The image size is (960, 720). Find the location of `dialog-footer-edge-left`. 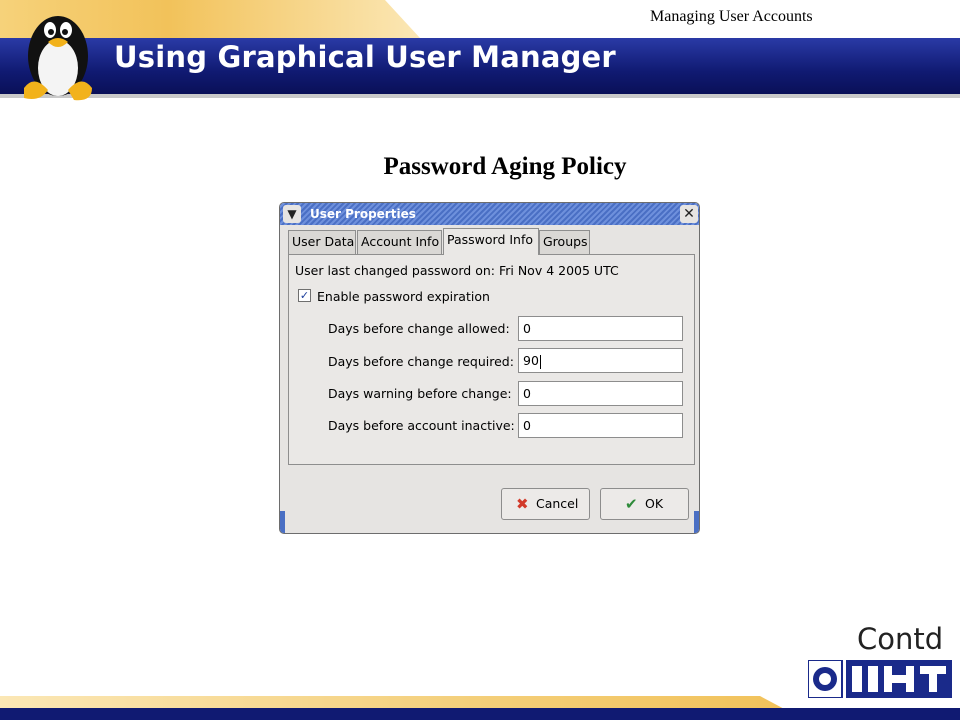

dialog-footer-edge-left is located at coordinates (282, 522).